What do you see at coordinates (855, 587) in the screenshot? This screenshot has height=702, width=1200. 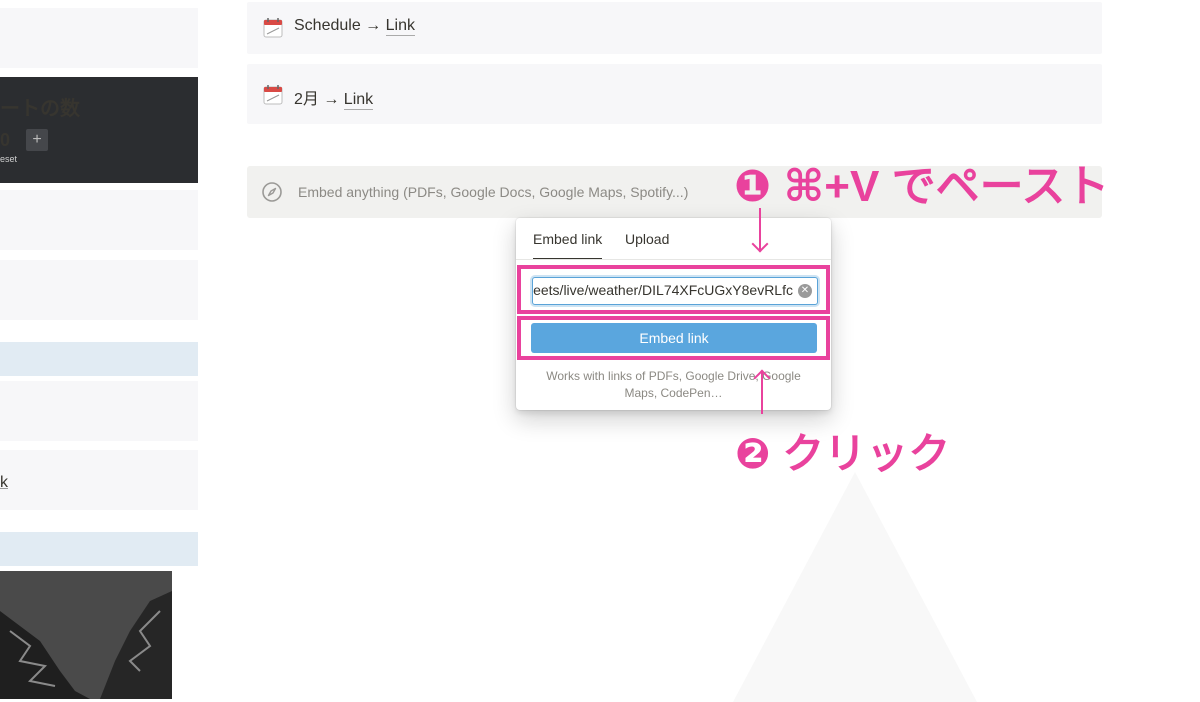 I see `background-shape` at bounding box center [855, 587].